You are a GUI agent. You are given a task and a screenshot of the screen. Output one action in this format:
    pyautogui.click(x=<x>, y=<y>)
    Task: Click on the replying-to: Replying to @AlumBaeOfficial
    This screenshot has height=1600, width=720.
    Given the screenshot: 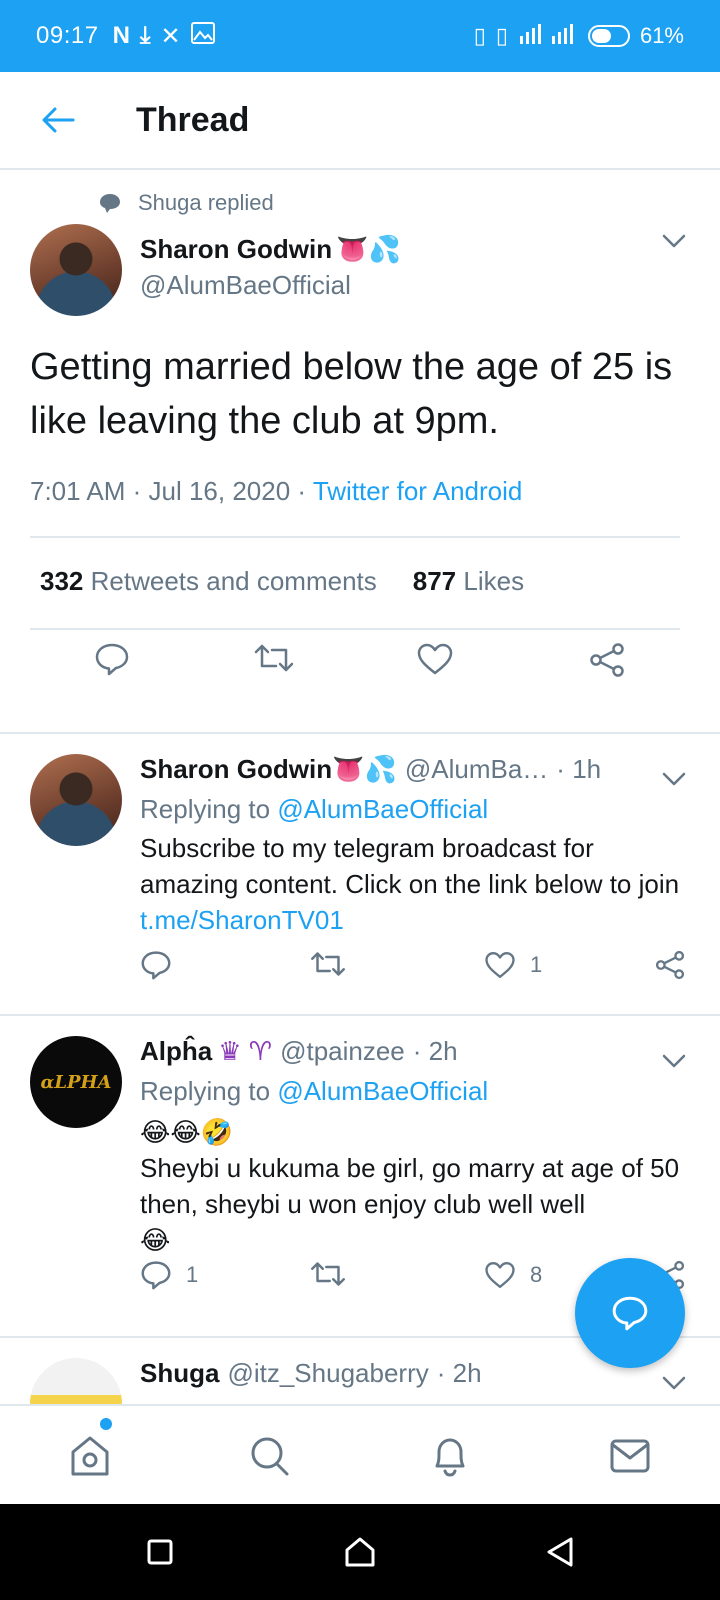 What is the action you would take?
    pyautogui.click(x=314, y=809)
    